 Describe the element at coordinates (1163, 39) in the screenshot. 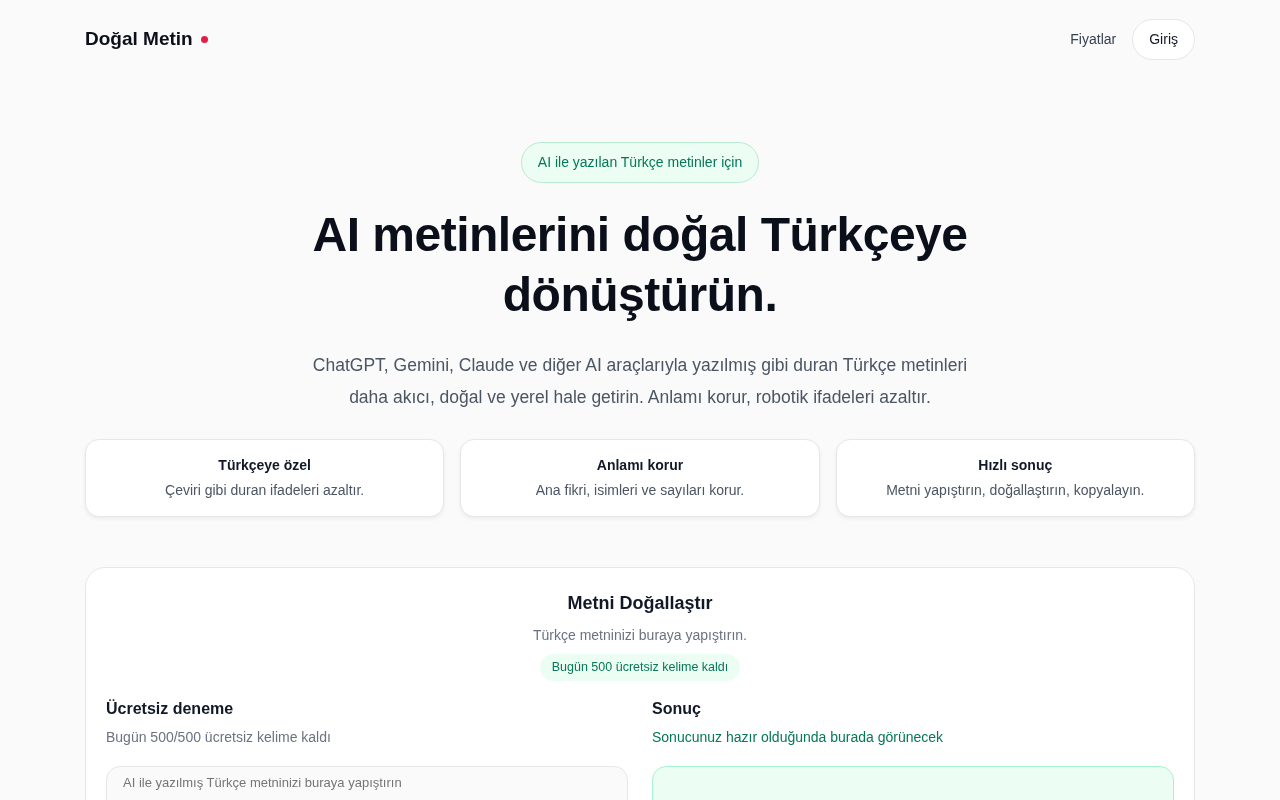

I see `login-button: Giriş` at that location.